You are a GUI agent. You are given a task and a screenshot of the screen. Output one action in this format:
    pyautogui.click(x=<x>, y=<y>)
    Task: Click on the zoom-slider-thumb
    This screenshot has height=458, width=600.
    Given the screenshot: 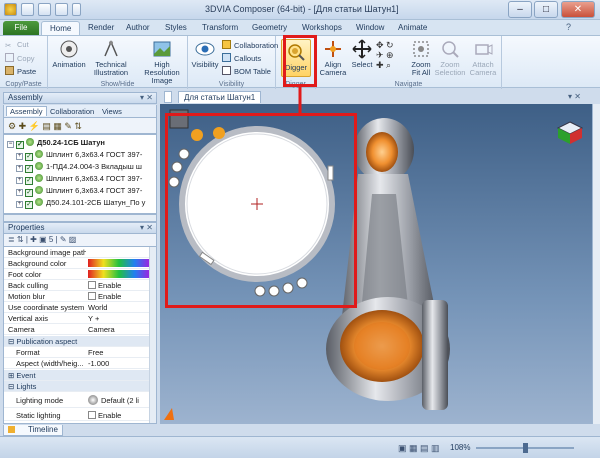 What is the action you would take?
    pyautogui.click(x=525, y=448)
    